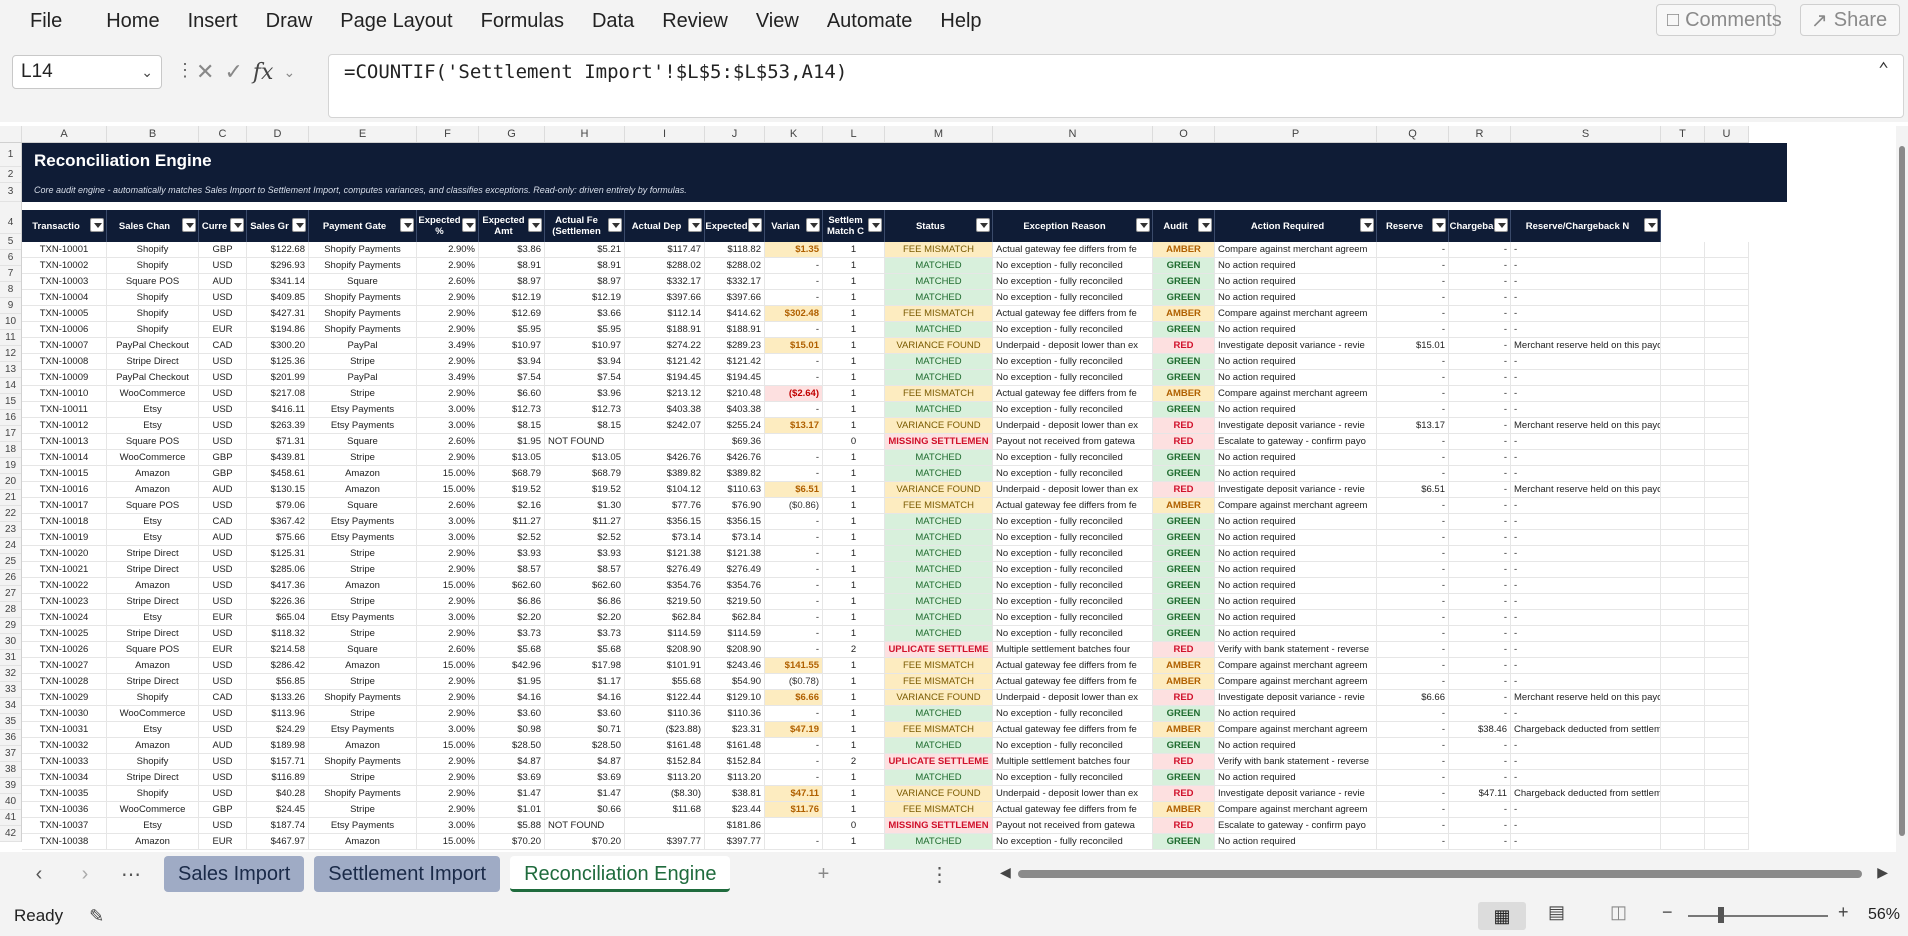  Describe the element at coordinates (585, 634) in the screenshot. I see `table-cell: $3.73` at that location.